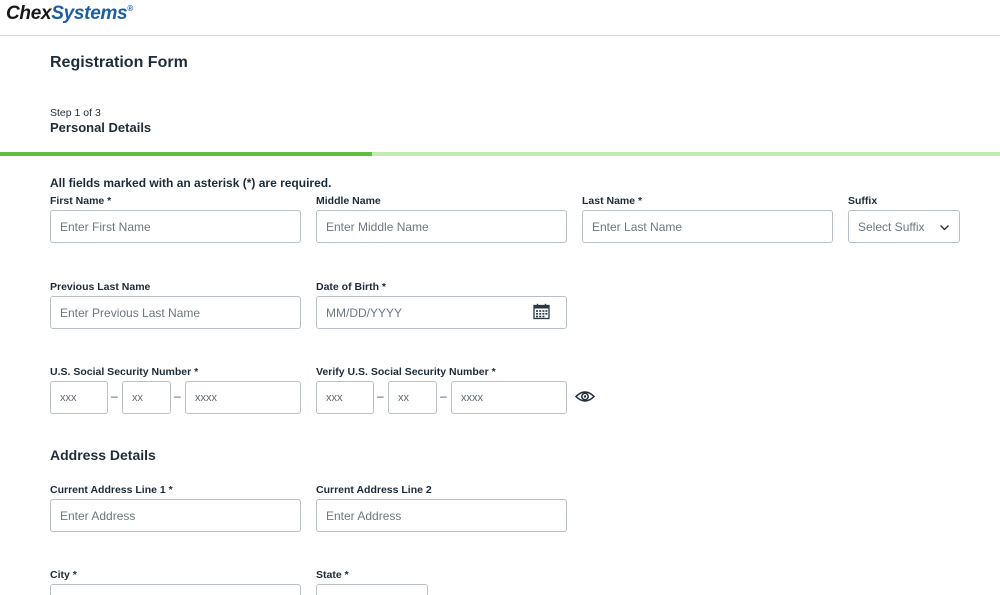 This screenshot has height=595, width=1000. What do you see at coordinates (89, 13) in the screenshot?
I see `logo-systems-text: Systems` at bounding box center [89, 13].